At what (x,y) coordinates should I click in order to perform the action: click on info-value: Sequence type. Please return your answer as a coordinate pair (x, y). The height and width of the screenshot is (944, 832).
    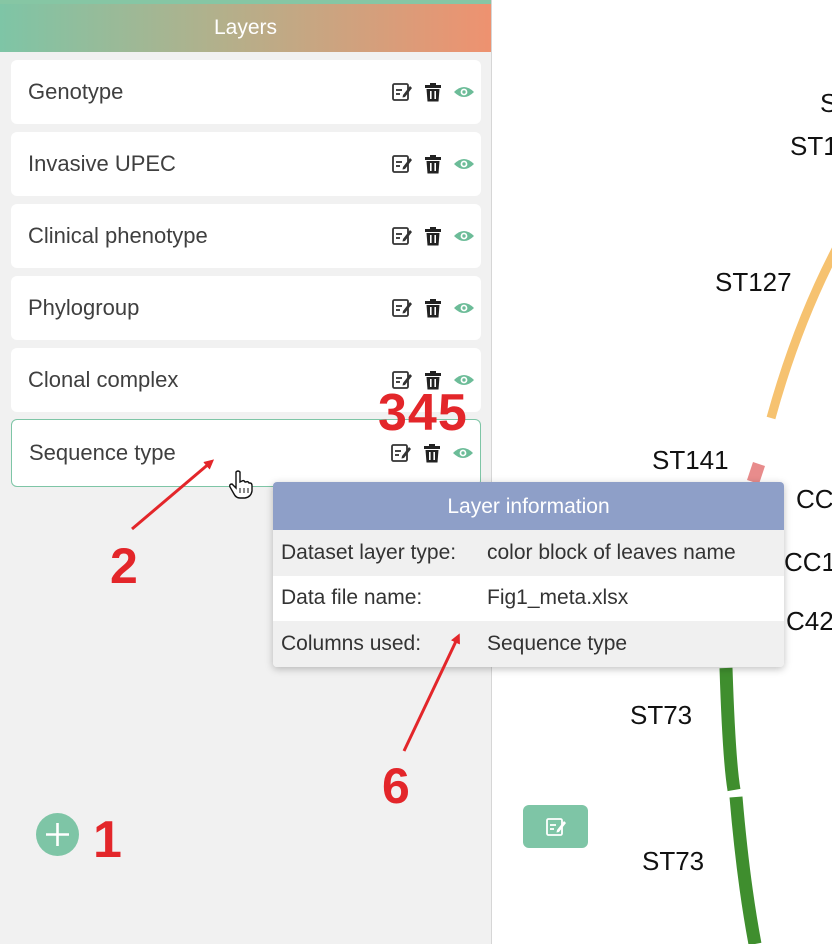
    Looking at the image, I should click on (557, 643).